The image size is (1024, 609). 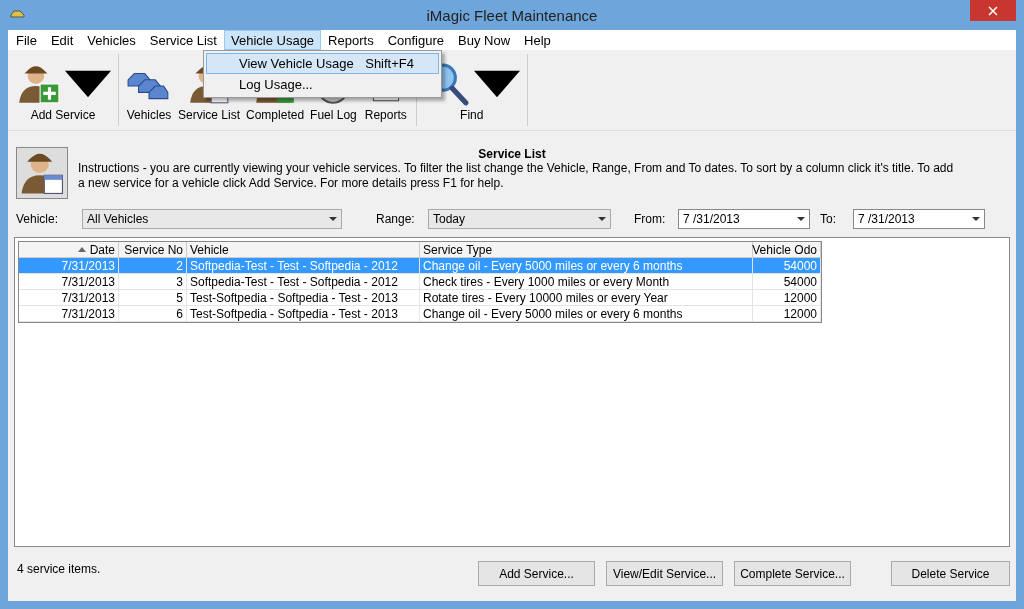 I want to click on range-label: Range:, so click(x=396, y=219).